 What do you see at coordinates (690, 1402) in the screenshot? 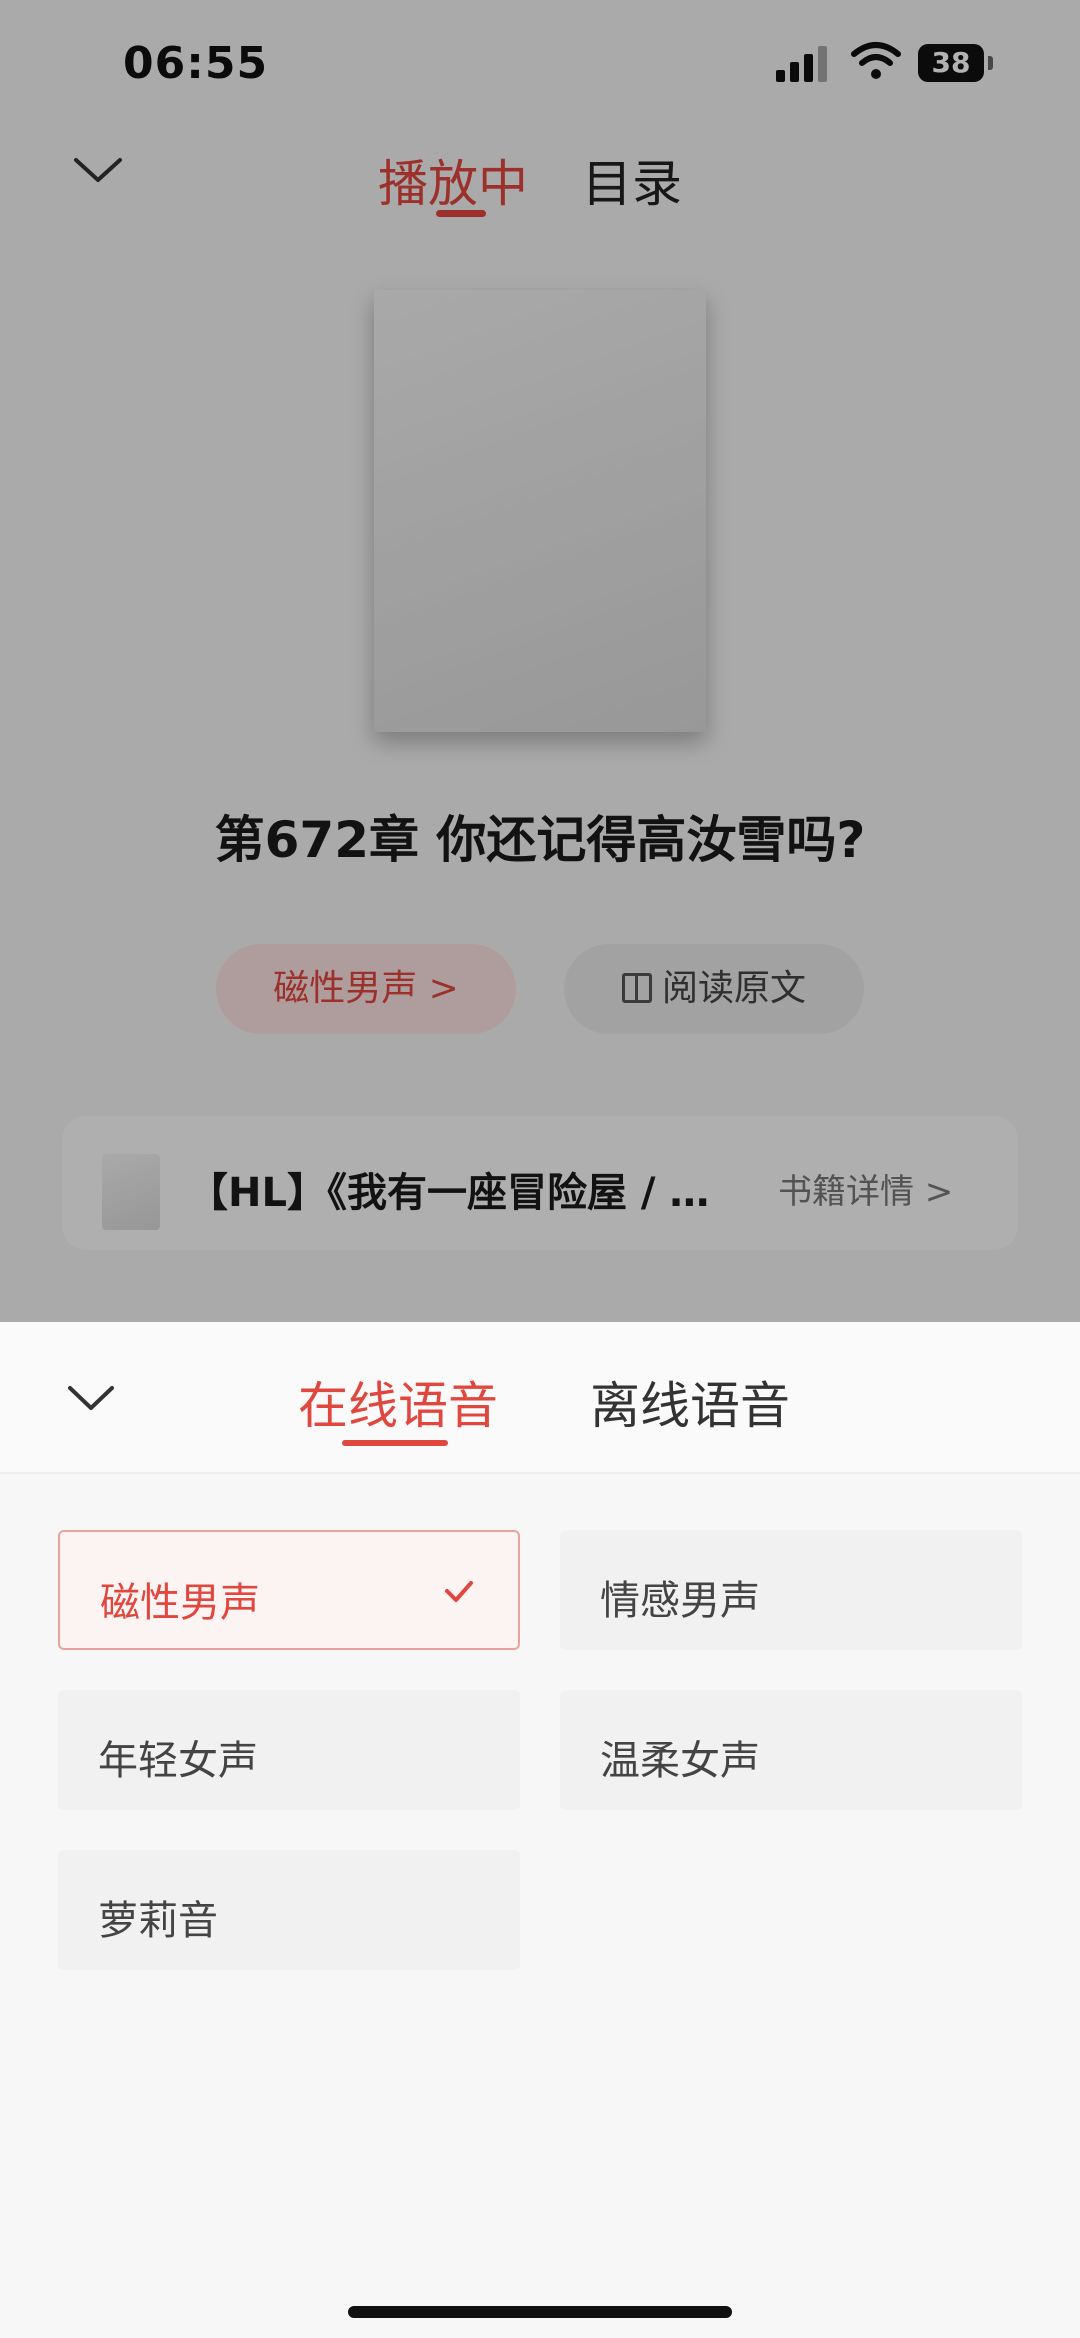
I see `tab-offline-voice: 离线语音` at bounding box center [690, 1402].